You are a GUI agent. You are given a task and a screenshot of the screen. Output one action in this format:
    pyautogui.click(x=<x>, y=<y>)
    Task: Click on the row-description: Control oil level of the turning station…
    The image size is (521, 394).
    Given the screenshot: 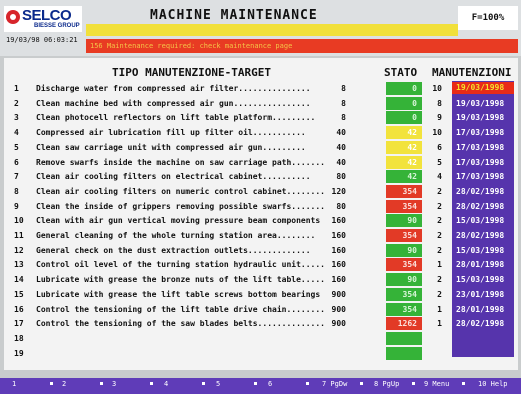 What is the action you would take?
    pyautogui.click(x=180, y=265)
    